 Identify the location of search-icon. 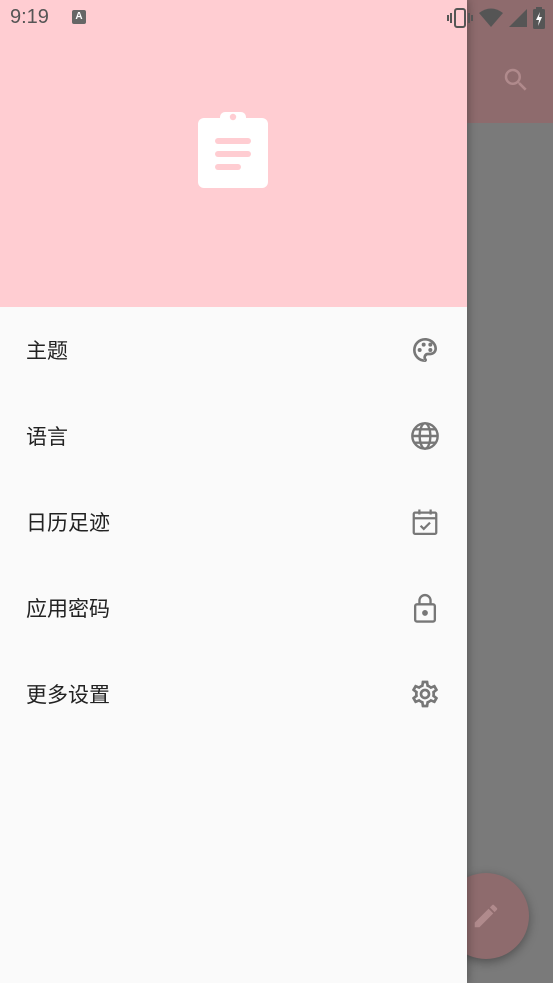
(516, 80).